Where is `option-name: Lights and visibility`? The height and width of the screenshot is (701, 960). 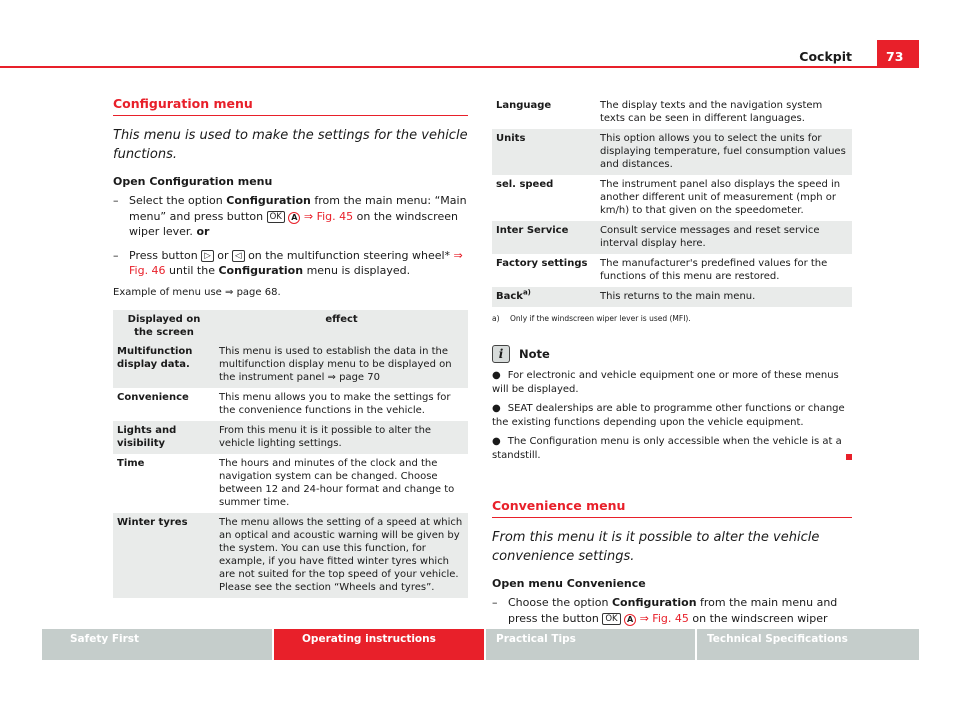
option-name: Lights and visibility is located at coordinates (147, 436).